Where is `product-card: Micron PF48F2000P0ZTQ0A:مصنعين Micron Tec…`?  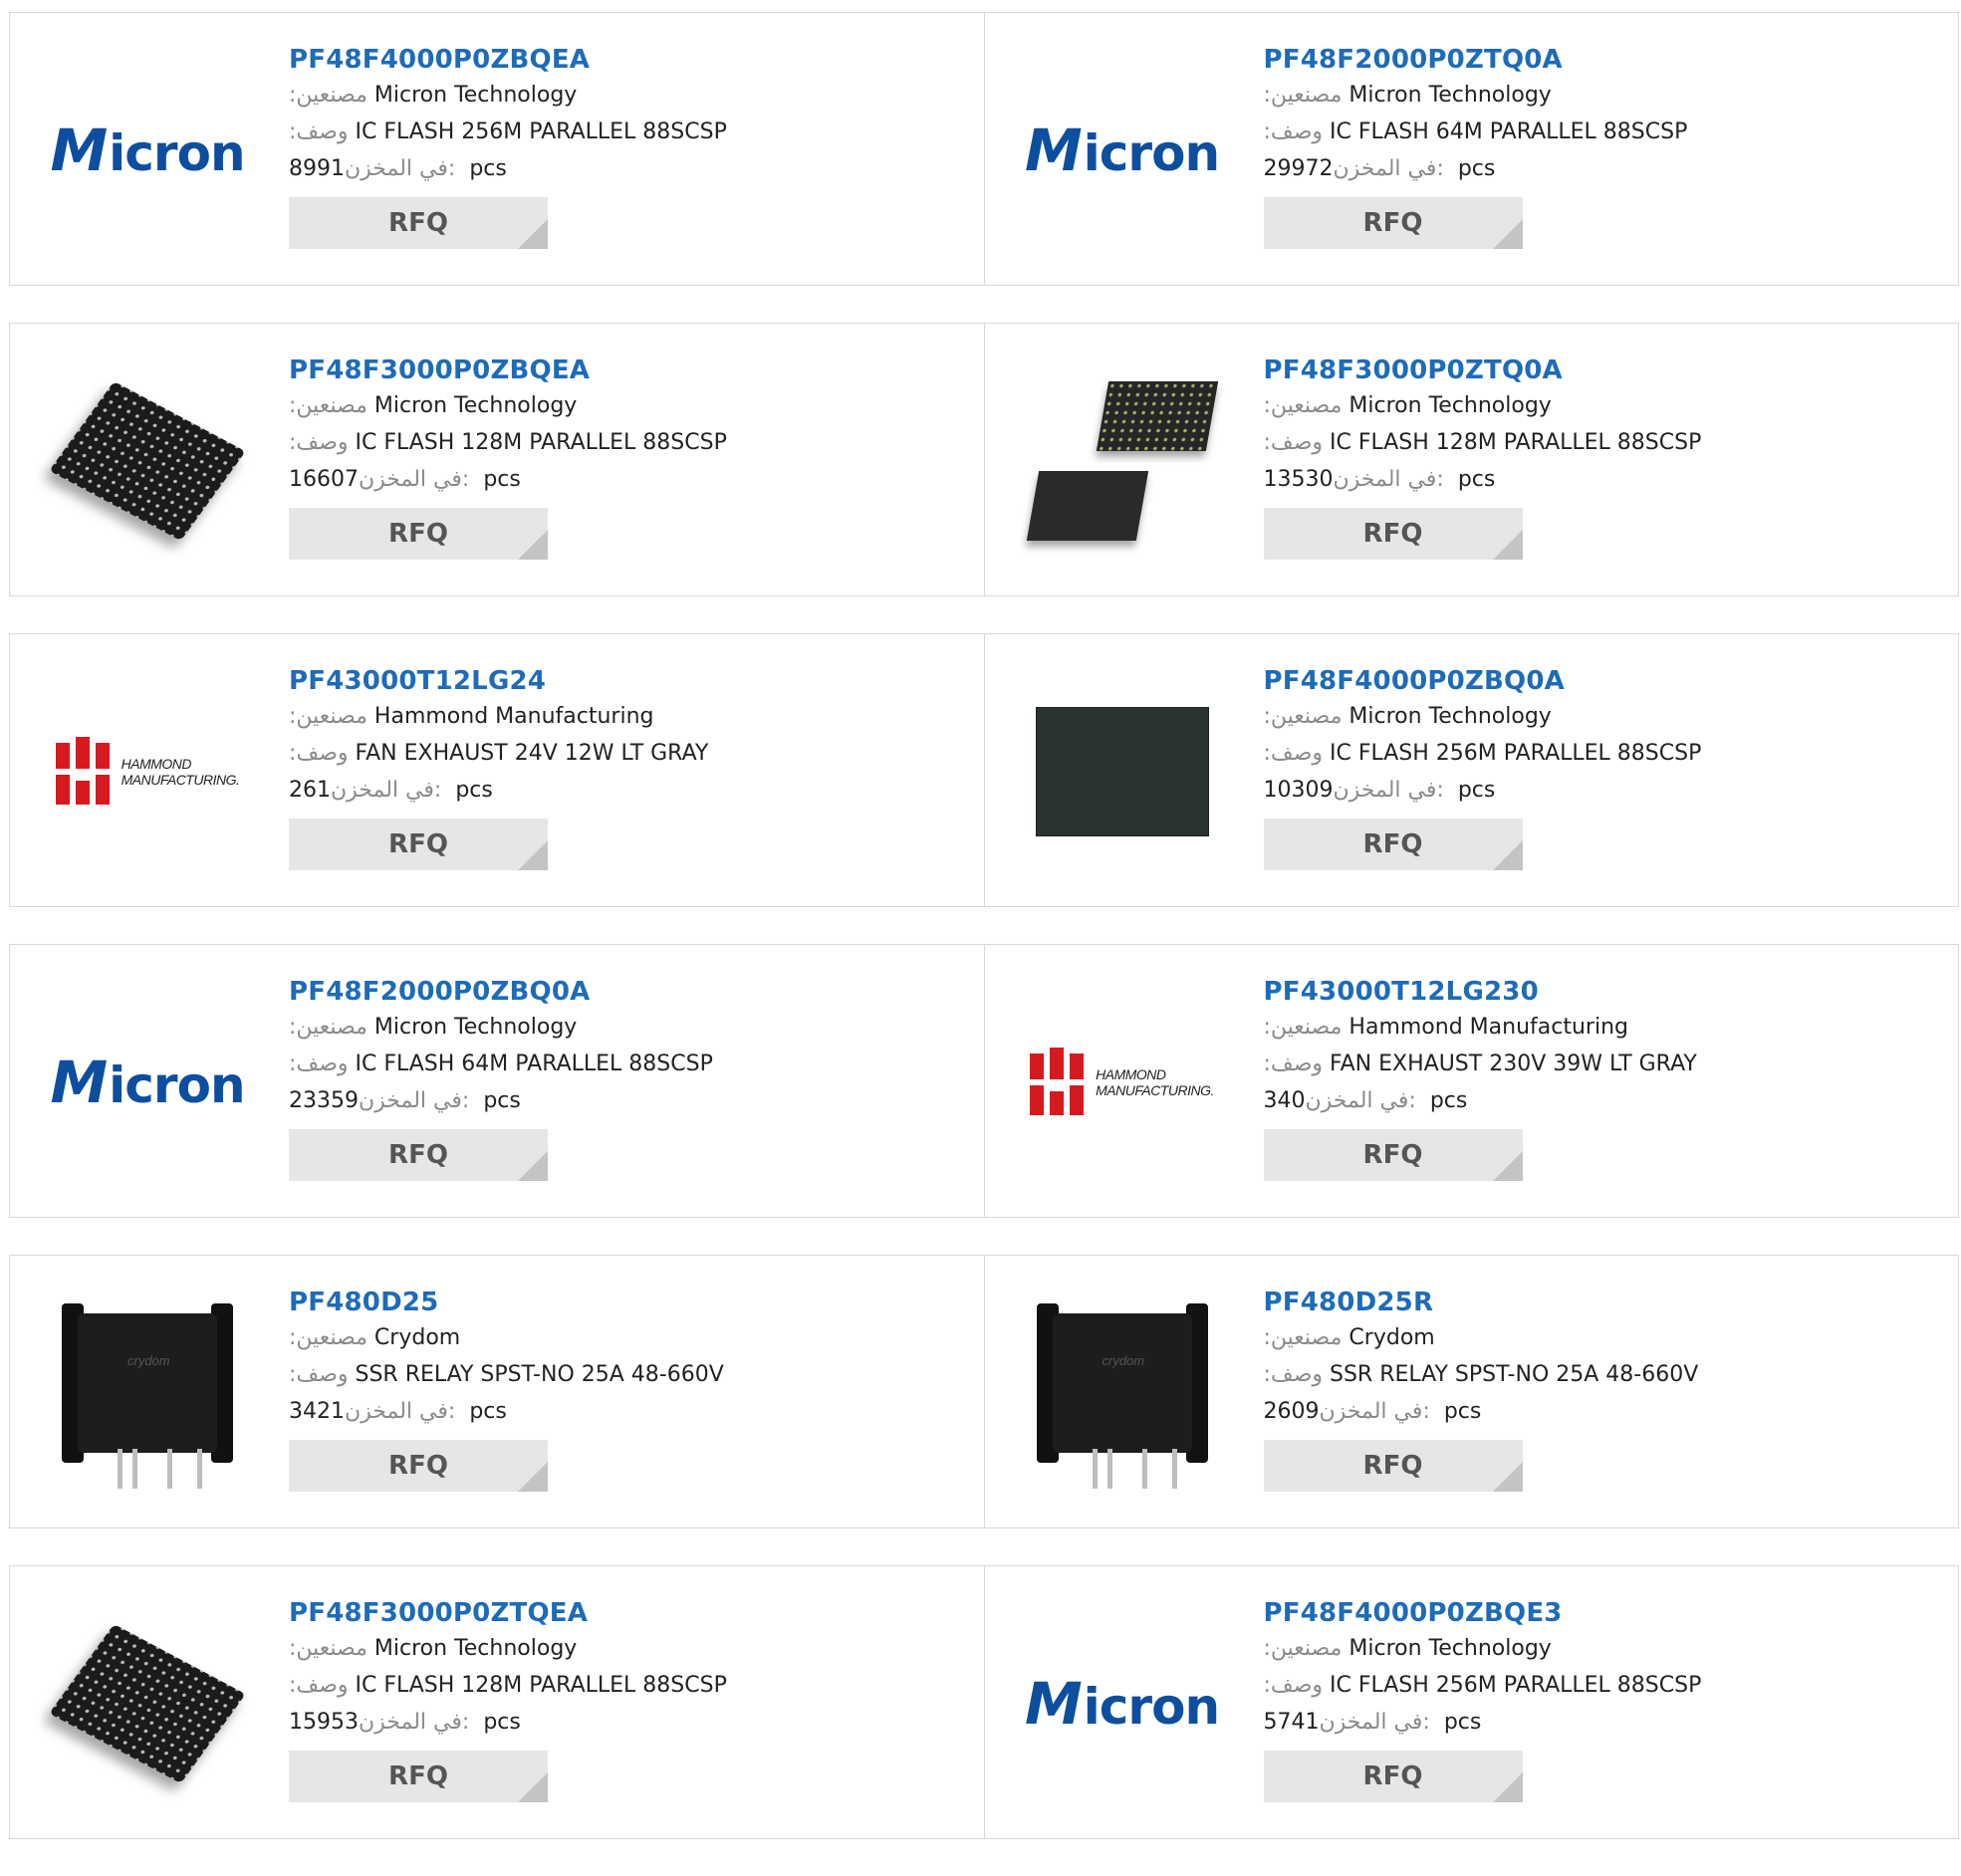 product-card: Micron PF48F2000P0ZTQ0A:مصنعين Micron Tec… is located at coordinates (1471, 149).